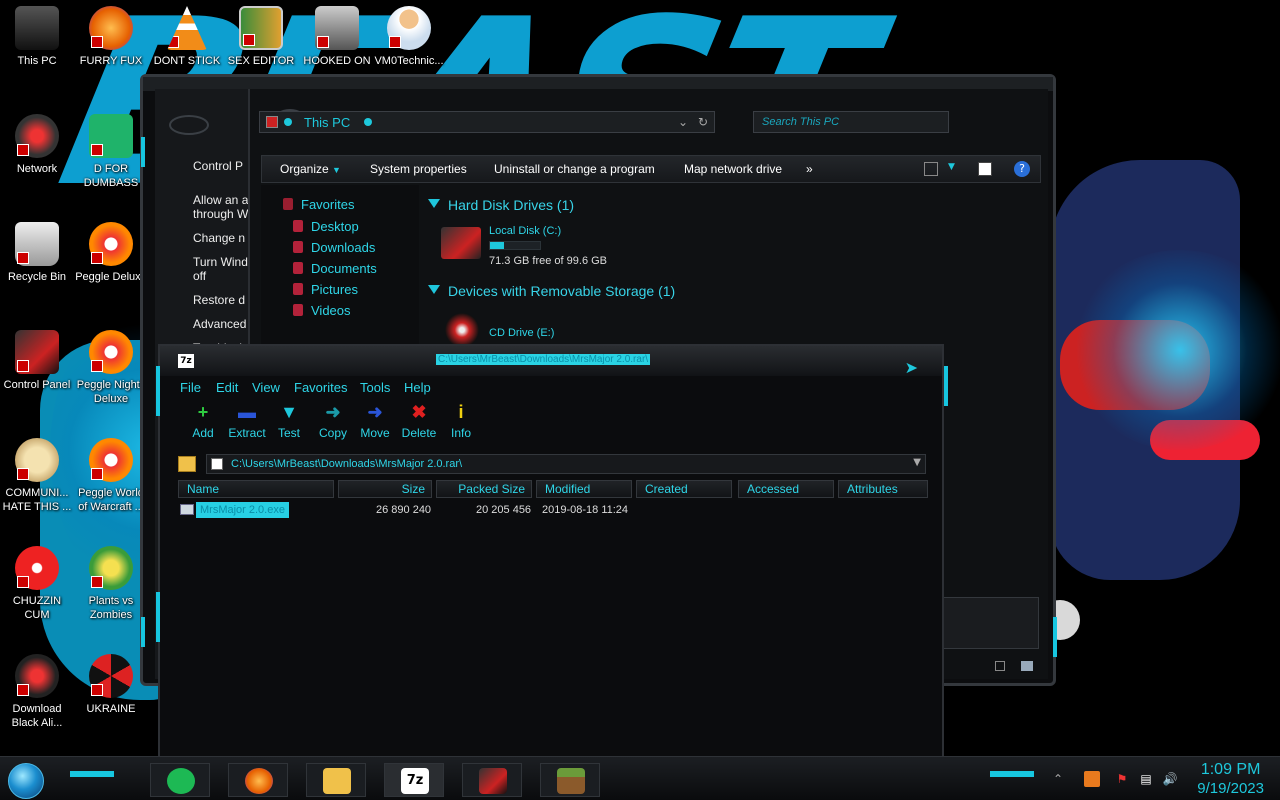 This screenshot has height=800, width=1280. What do you see at coordinates (461, 420) in the screenshot?
I see `info-button: i Info` at bounding box center [461, 420].